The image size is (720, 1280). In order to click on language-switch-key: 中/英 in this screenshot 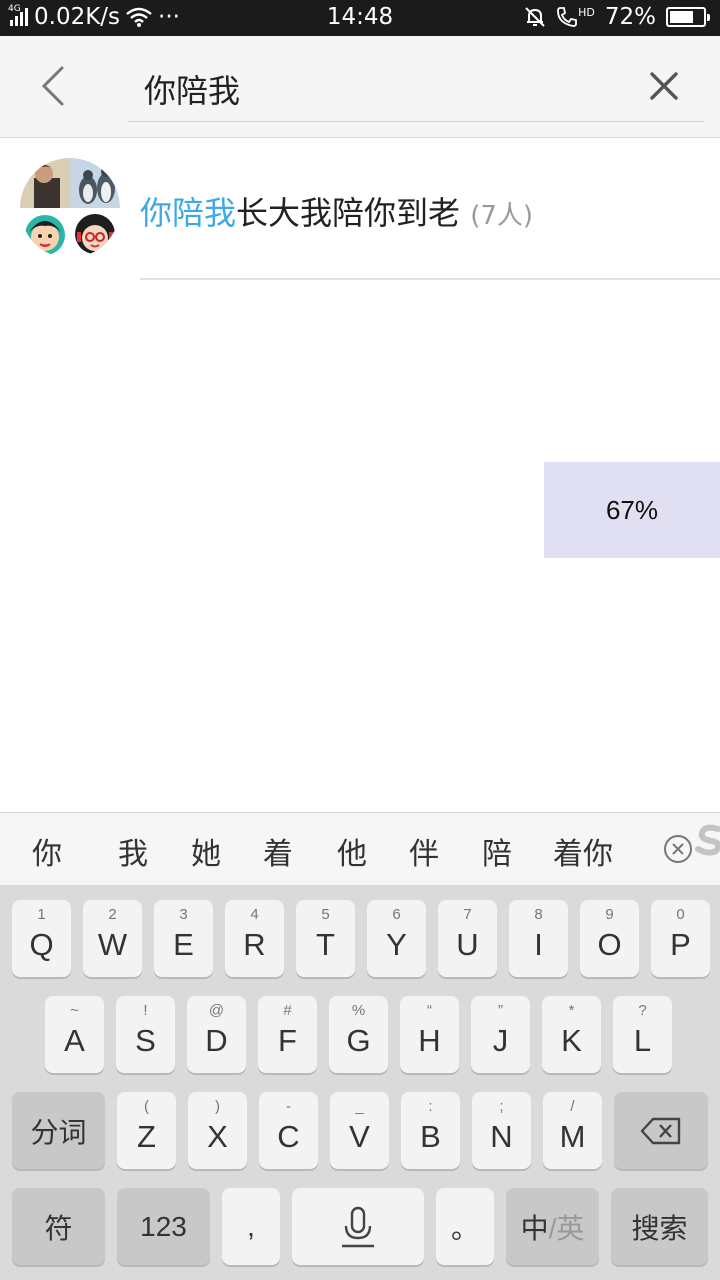, I will do `click(552, 1226)`.